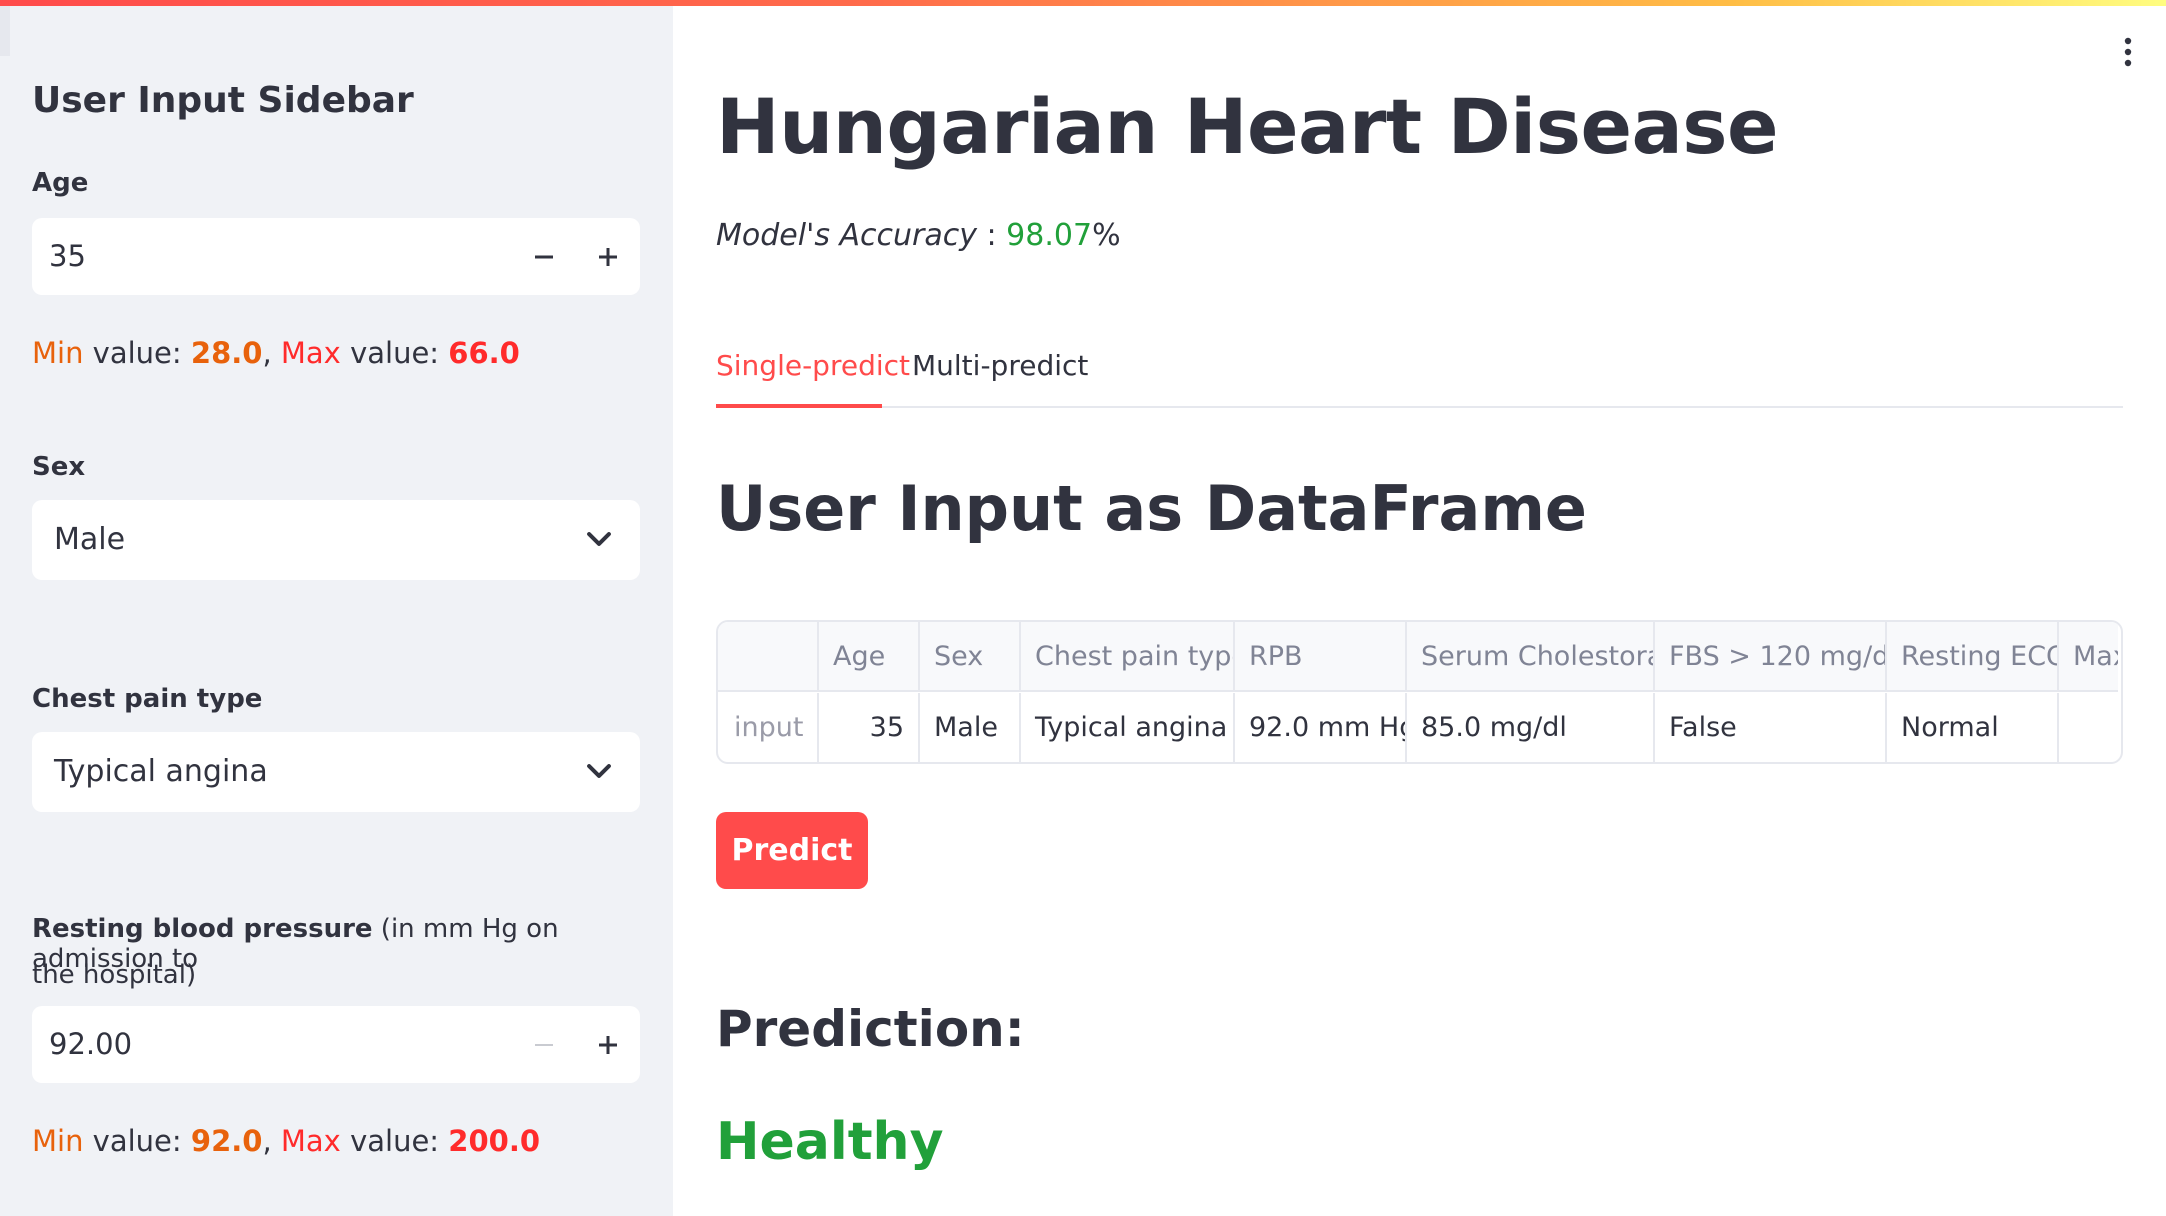  I want to click on rbp-value-word: value:, so click(137, 1141).